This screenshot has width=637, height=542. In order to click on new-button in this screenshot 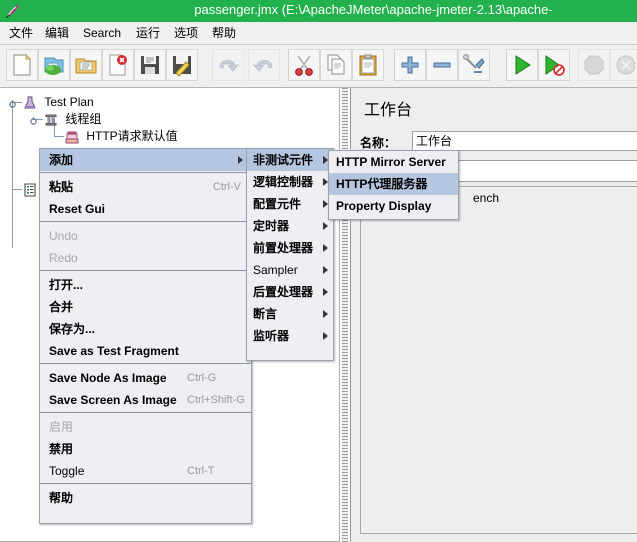, I will do `click(22, 65)`.